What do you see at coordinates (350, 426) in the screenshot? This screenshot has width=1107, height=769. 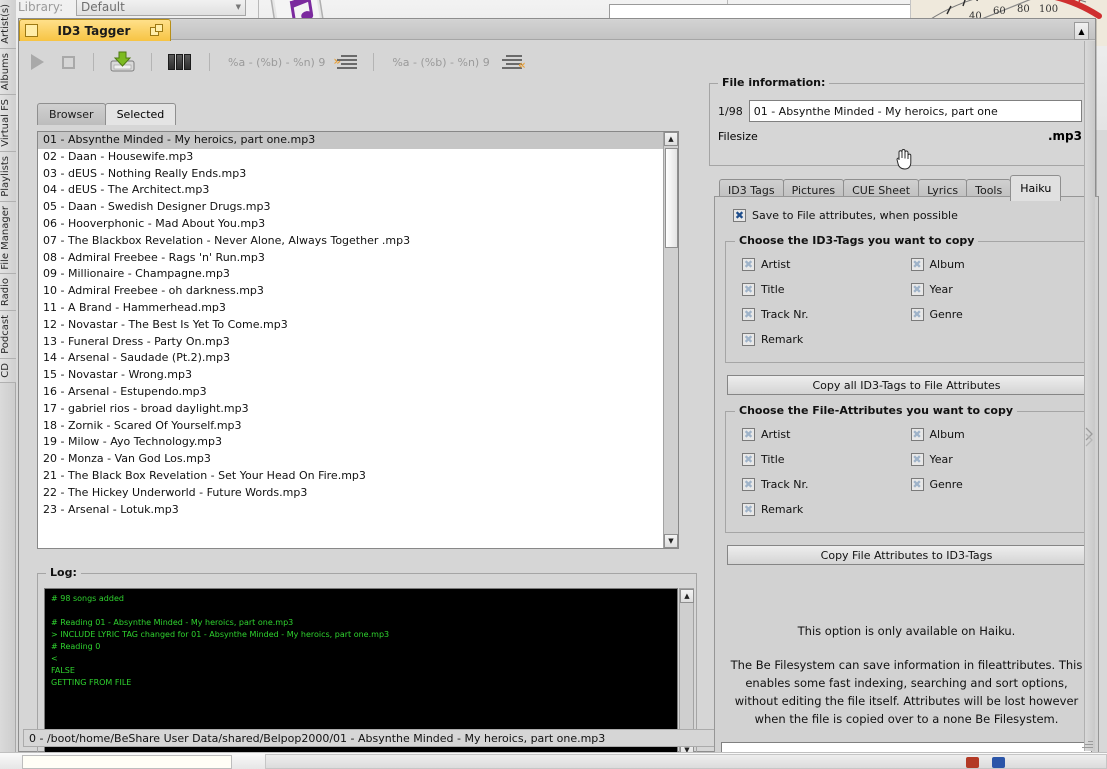 I see `track-row: 18 - Zornik - Scared Of Yourself.mp3` at bounding box center [350, 426].